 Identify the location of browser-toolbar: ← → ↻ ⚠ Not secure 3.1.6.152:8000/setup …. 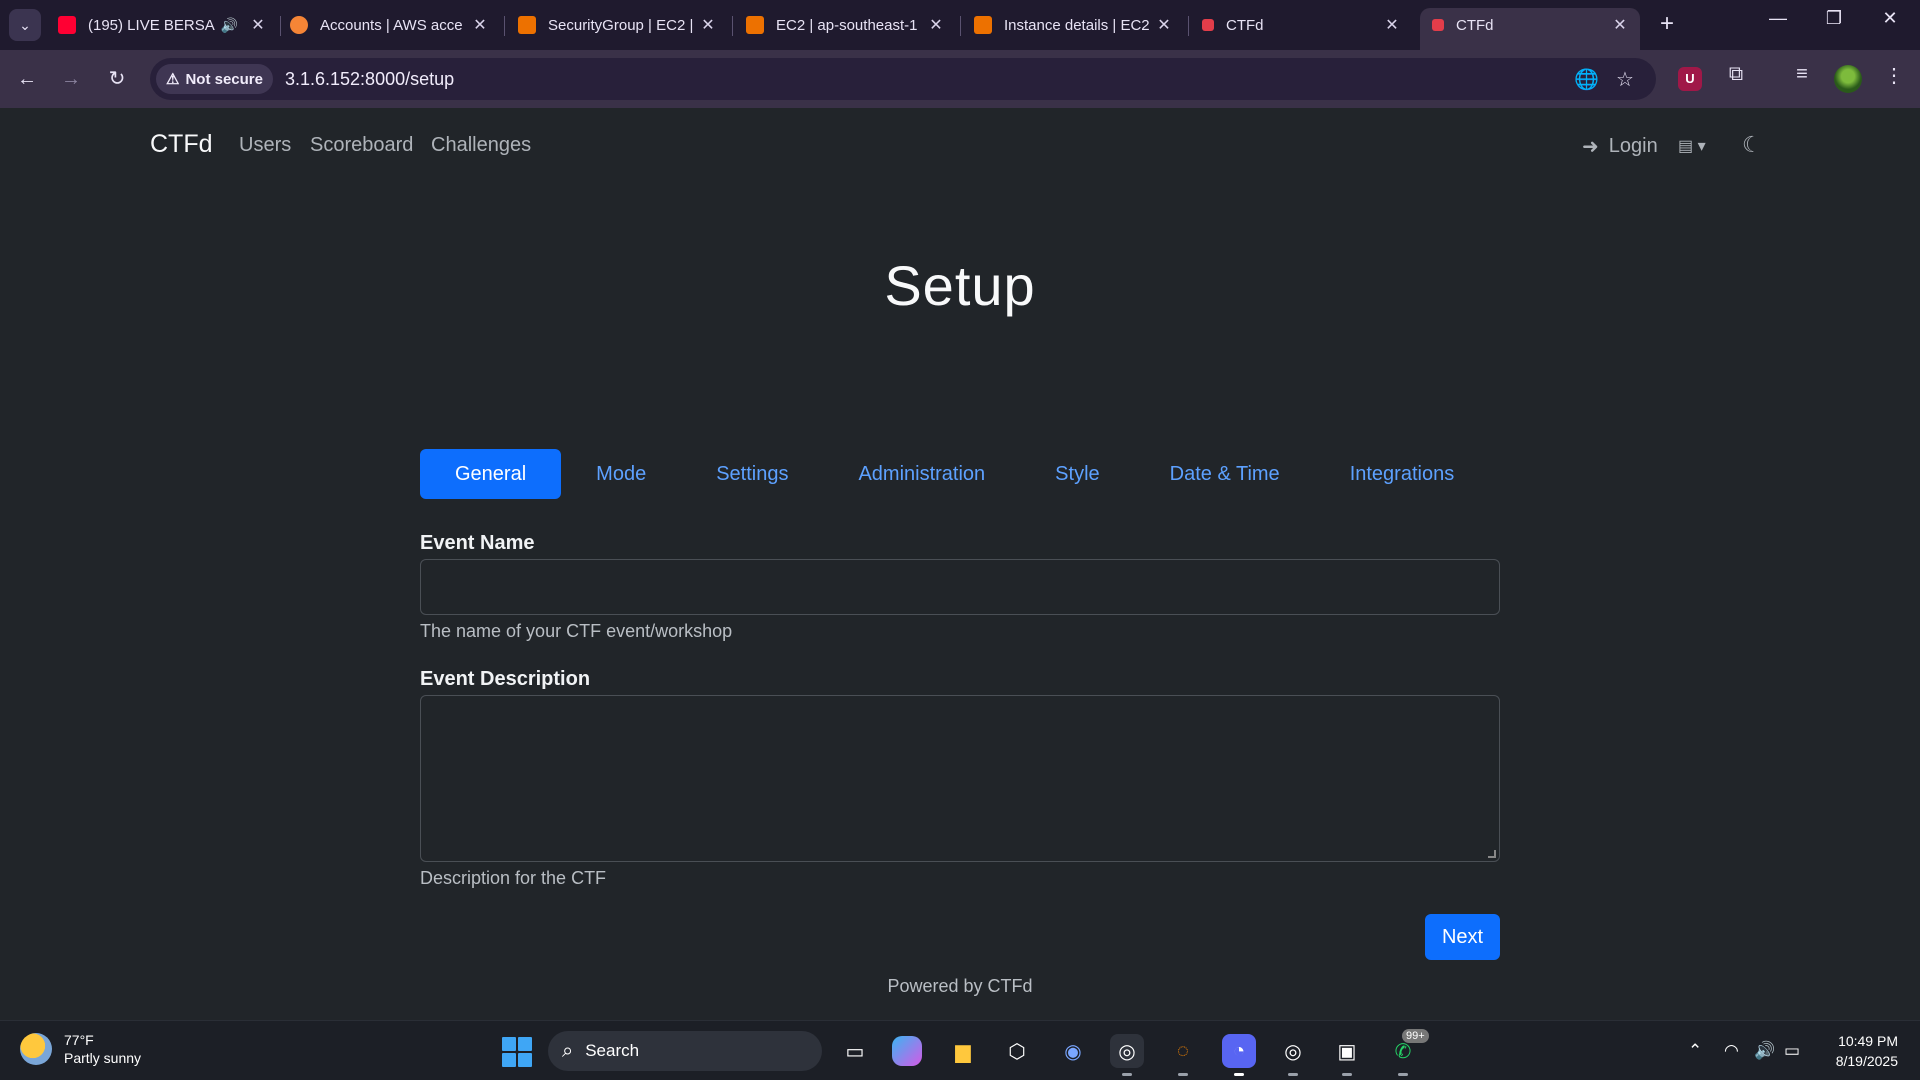
(960, 79).